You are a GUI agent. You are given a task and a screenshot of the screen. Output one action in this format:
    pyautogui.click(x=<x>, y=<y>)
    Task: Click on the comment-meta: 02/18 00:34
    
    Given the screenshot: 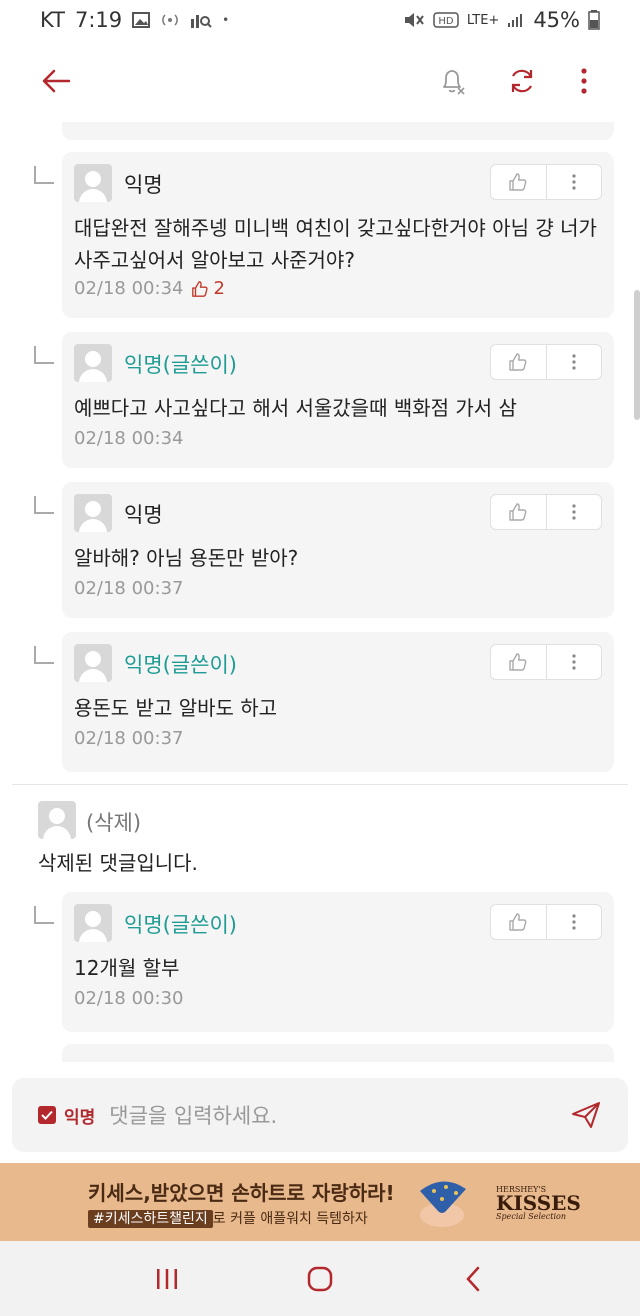 What is the action you would take?
    pyautogui.click(x=128, y=438)
    